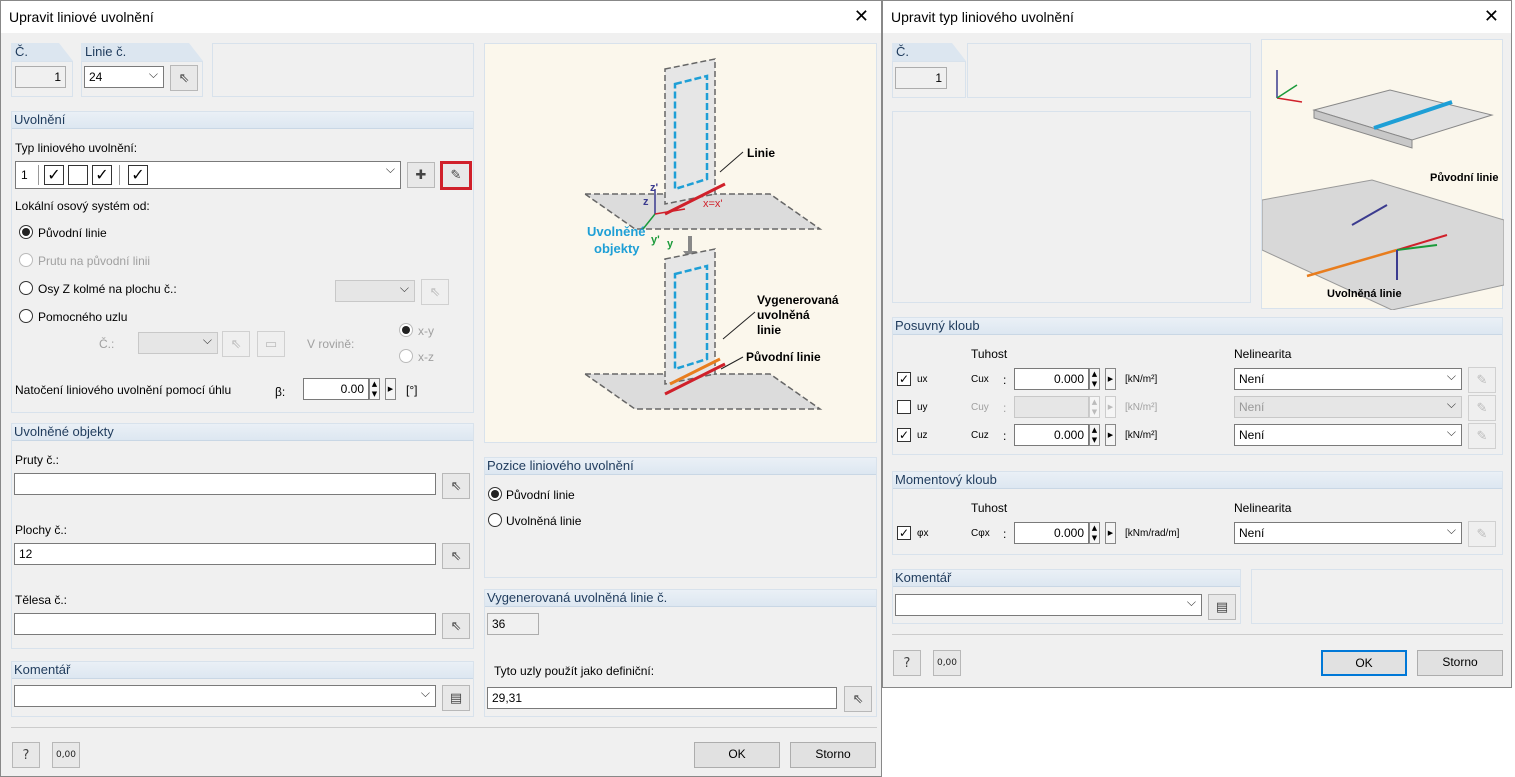  Describe the element at coordinates (1348, 435) in the screenshot. I see `uz-nonlinearity-select: Není` at that location.